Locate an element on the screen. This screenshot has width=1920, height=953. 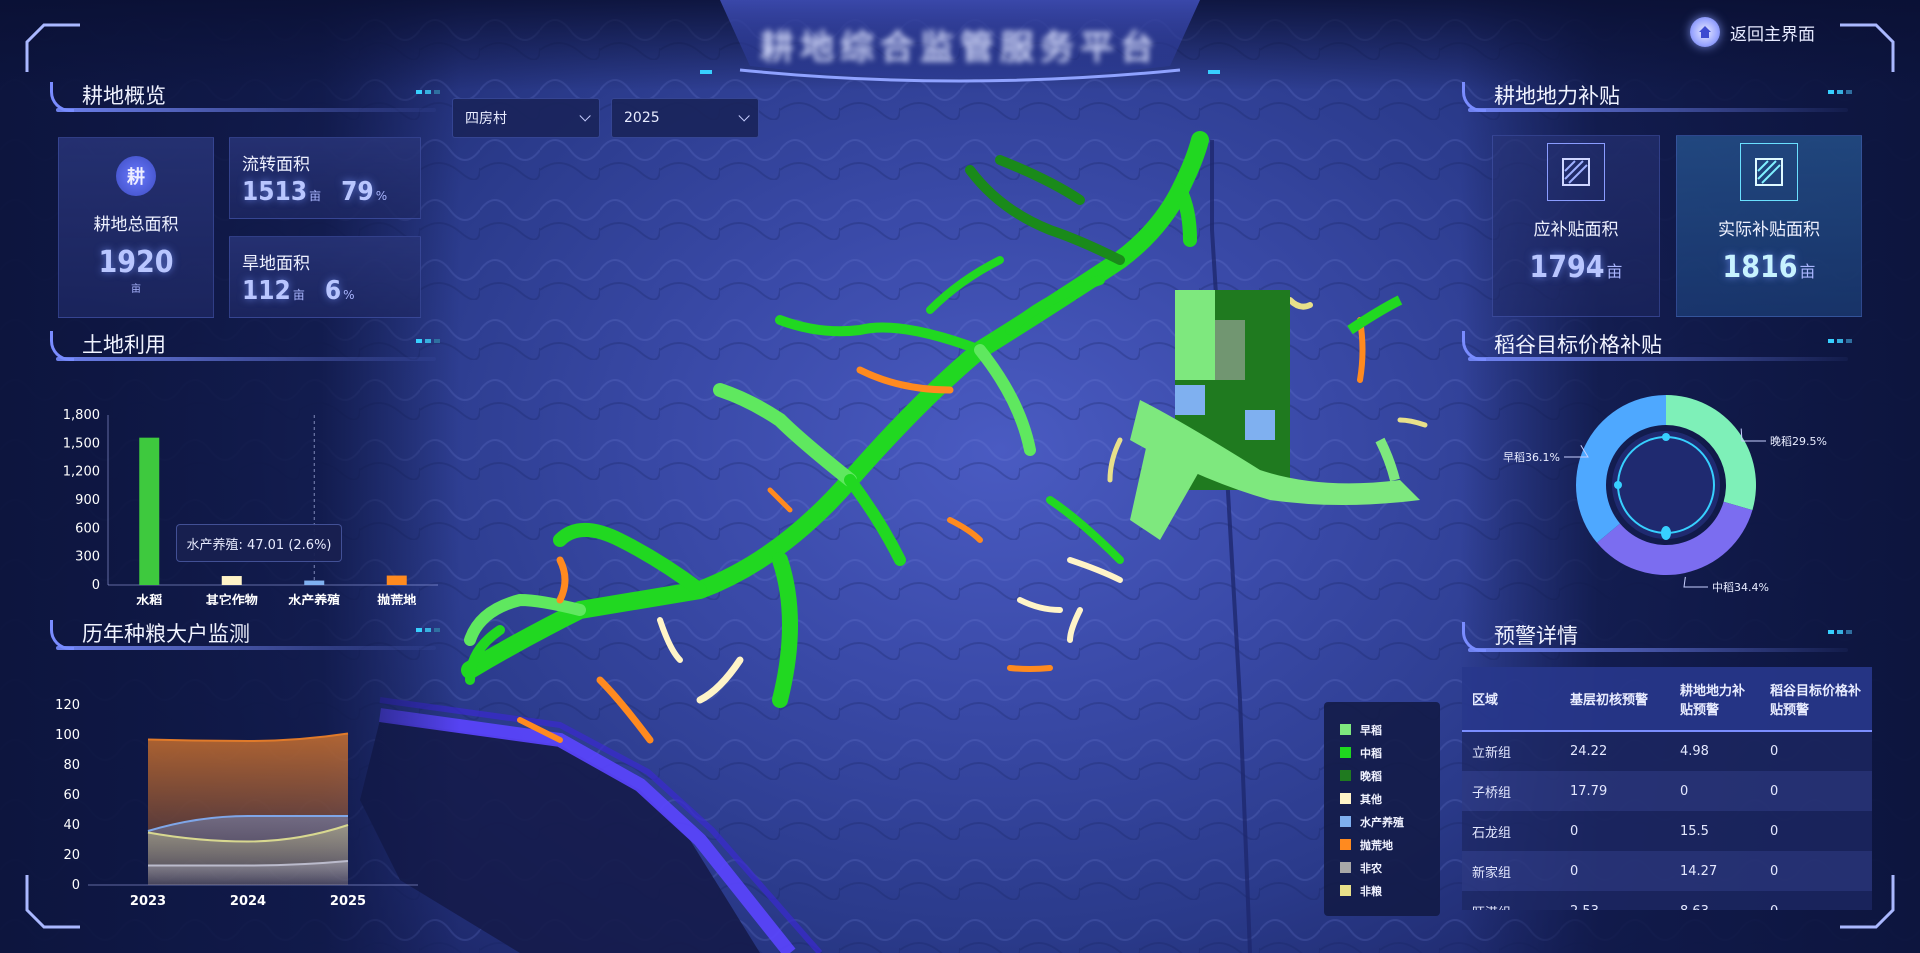
table-cell: 新家组 is located at coordinates (1511, 871).